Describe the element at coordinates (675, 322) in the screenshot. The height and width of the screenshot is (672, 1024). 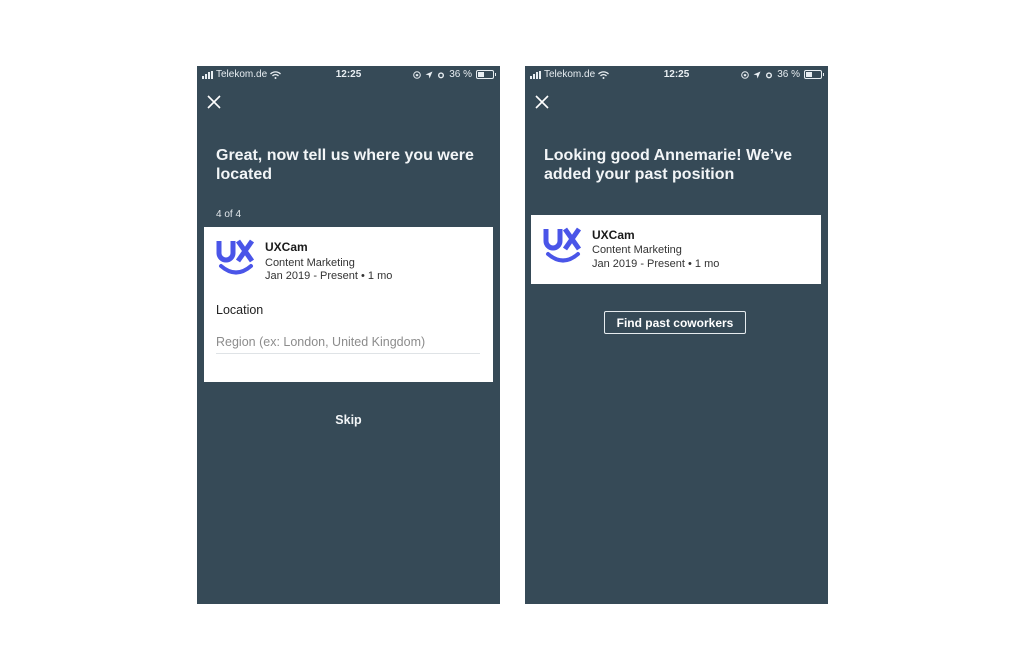
I see `find-past-coworkers-button: Find past coworkers` at that location.